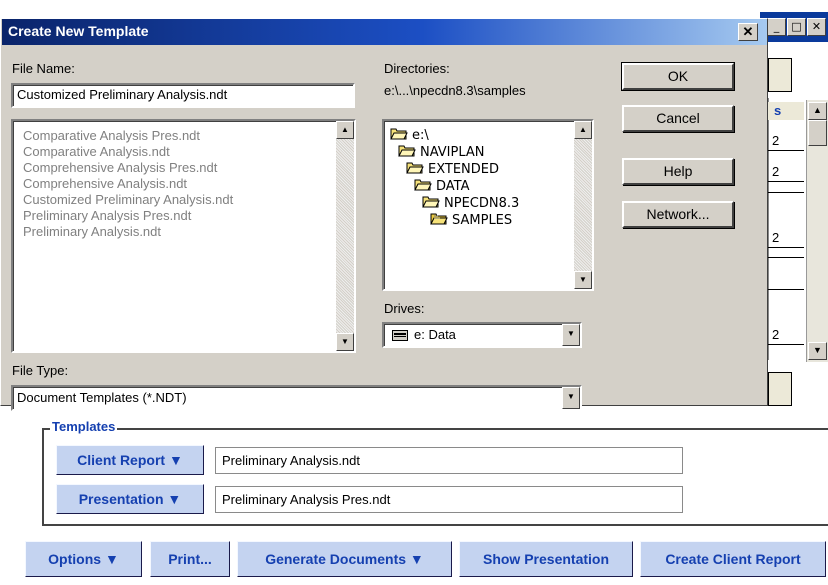  What do you see at coordinates (84, 426) in the screenshot?
I see `templates-legend: Templates` at bounding box center [84, 426].